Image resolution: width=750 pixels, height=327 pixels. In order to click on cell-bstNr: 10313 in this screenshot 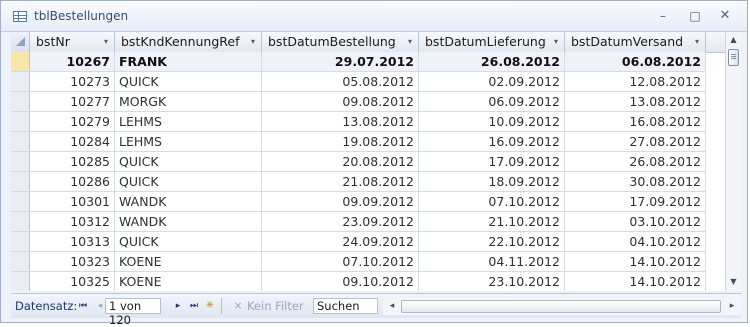, I will do `click(72, 241)`.